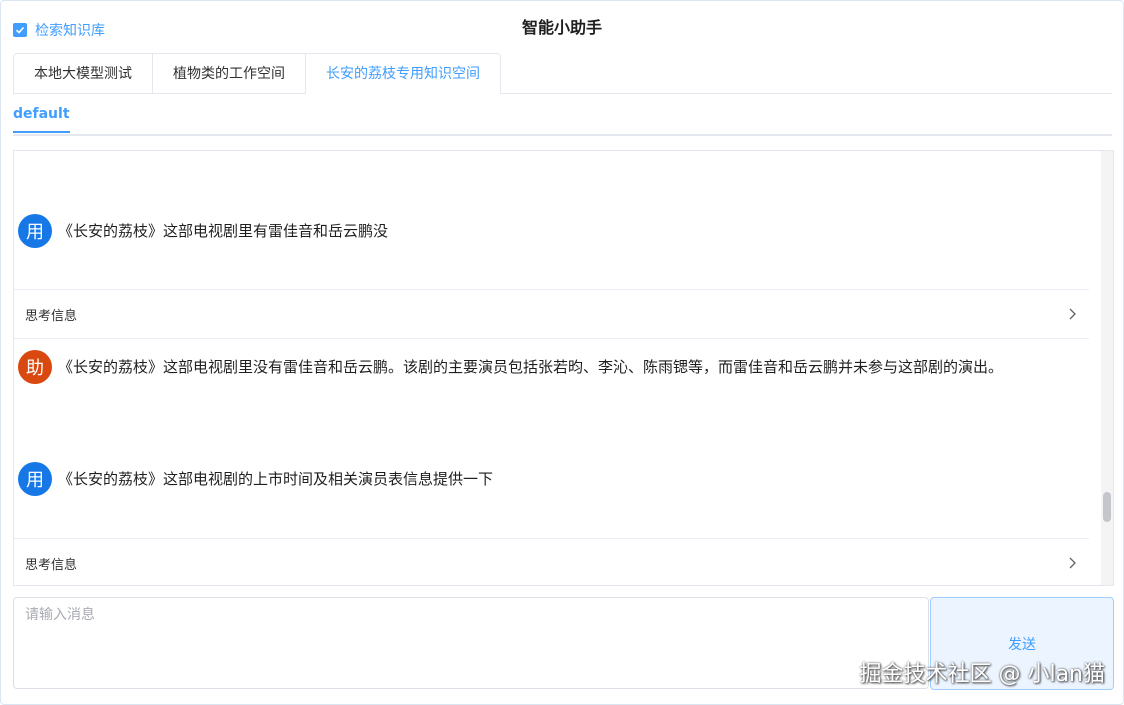 This screenshot has width=1124, height=705. Describe the element at coordinates (41, 119) in the screenshot. I see `subtab-default: default` at that location.